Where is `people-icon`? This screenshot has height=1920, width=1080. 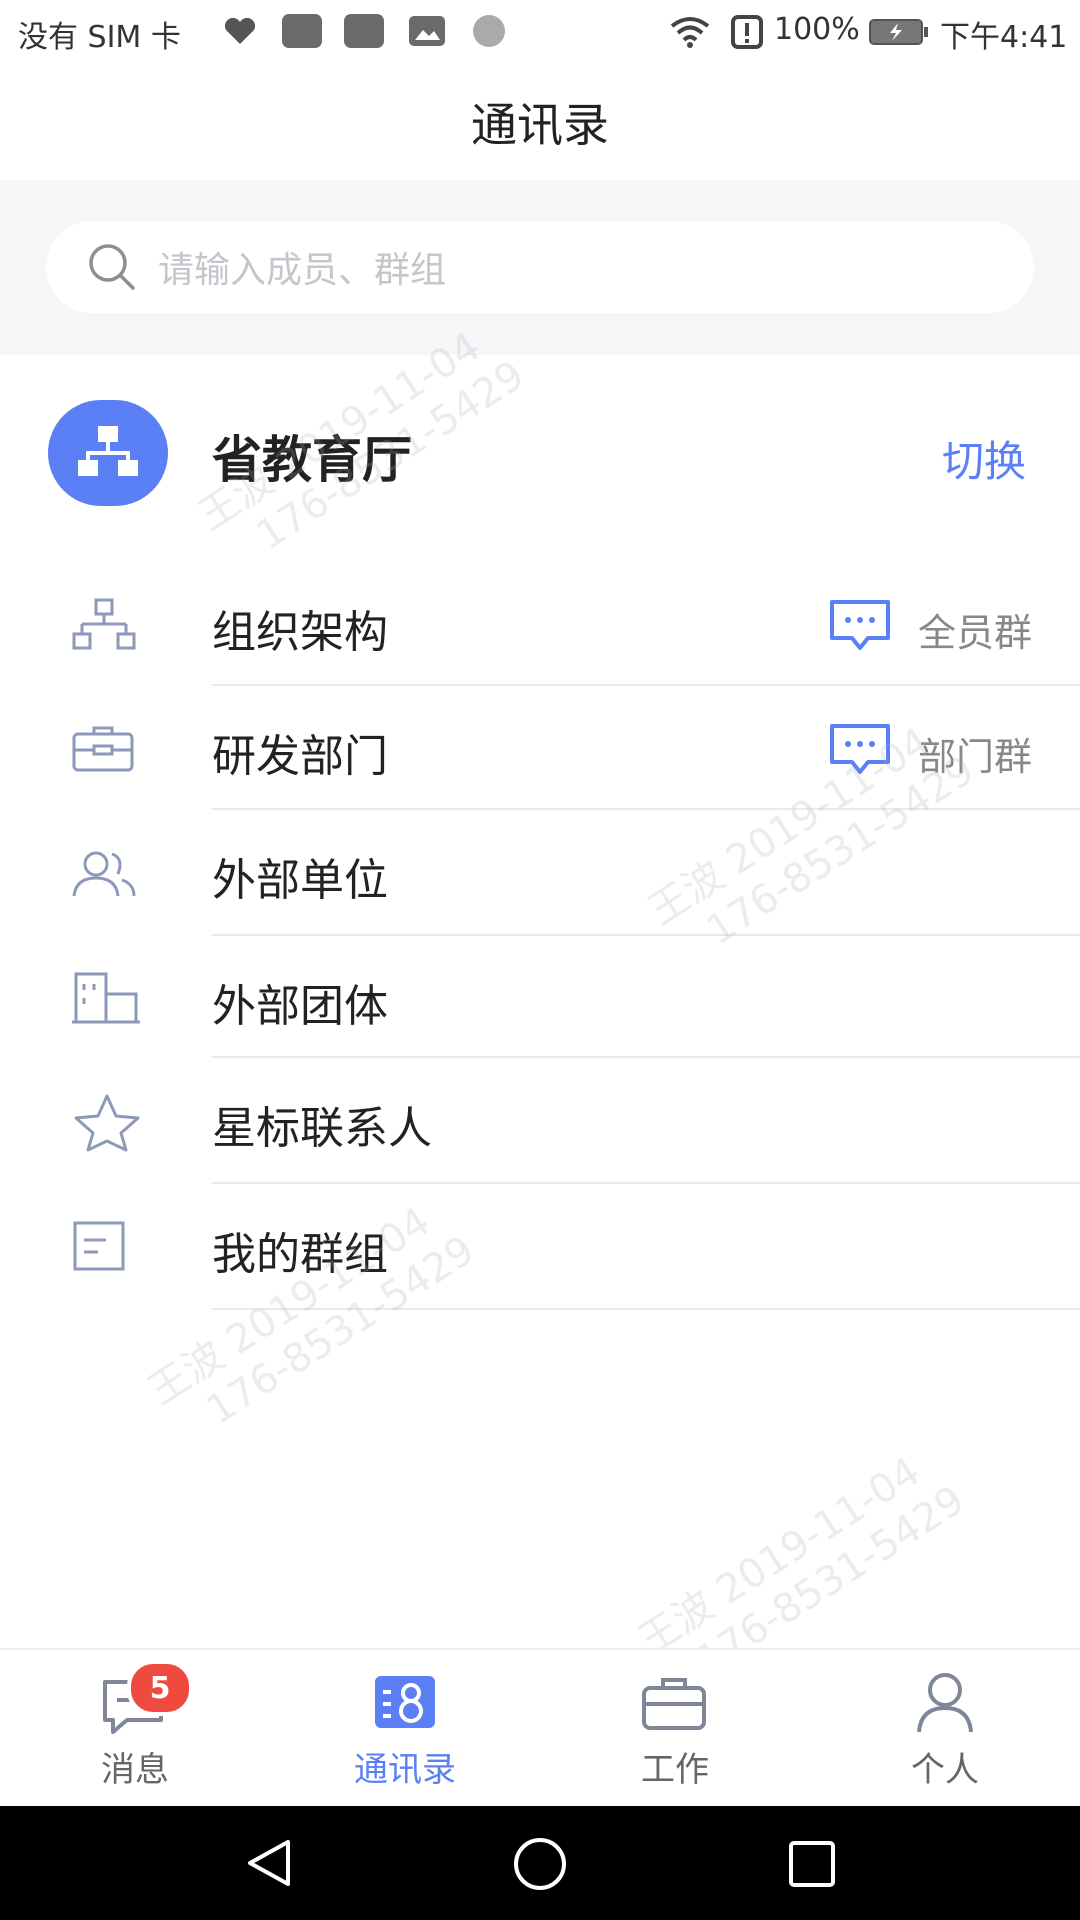 people-icon is located at coordinates (104, 874).